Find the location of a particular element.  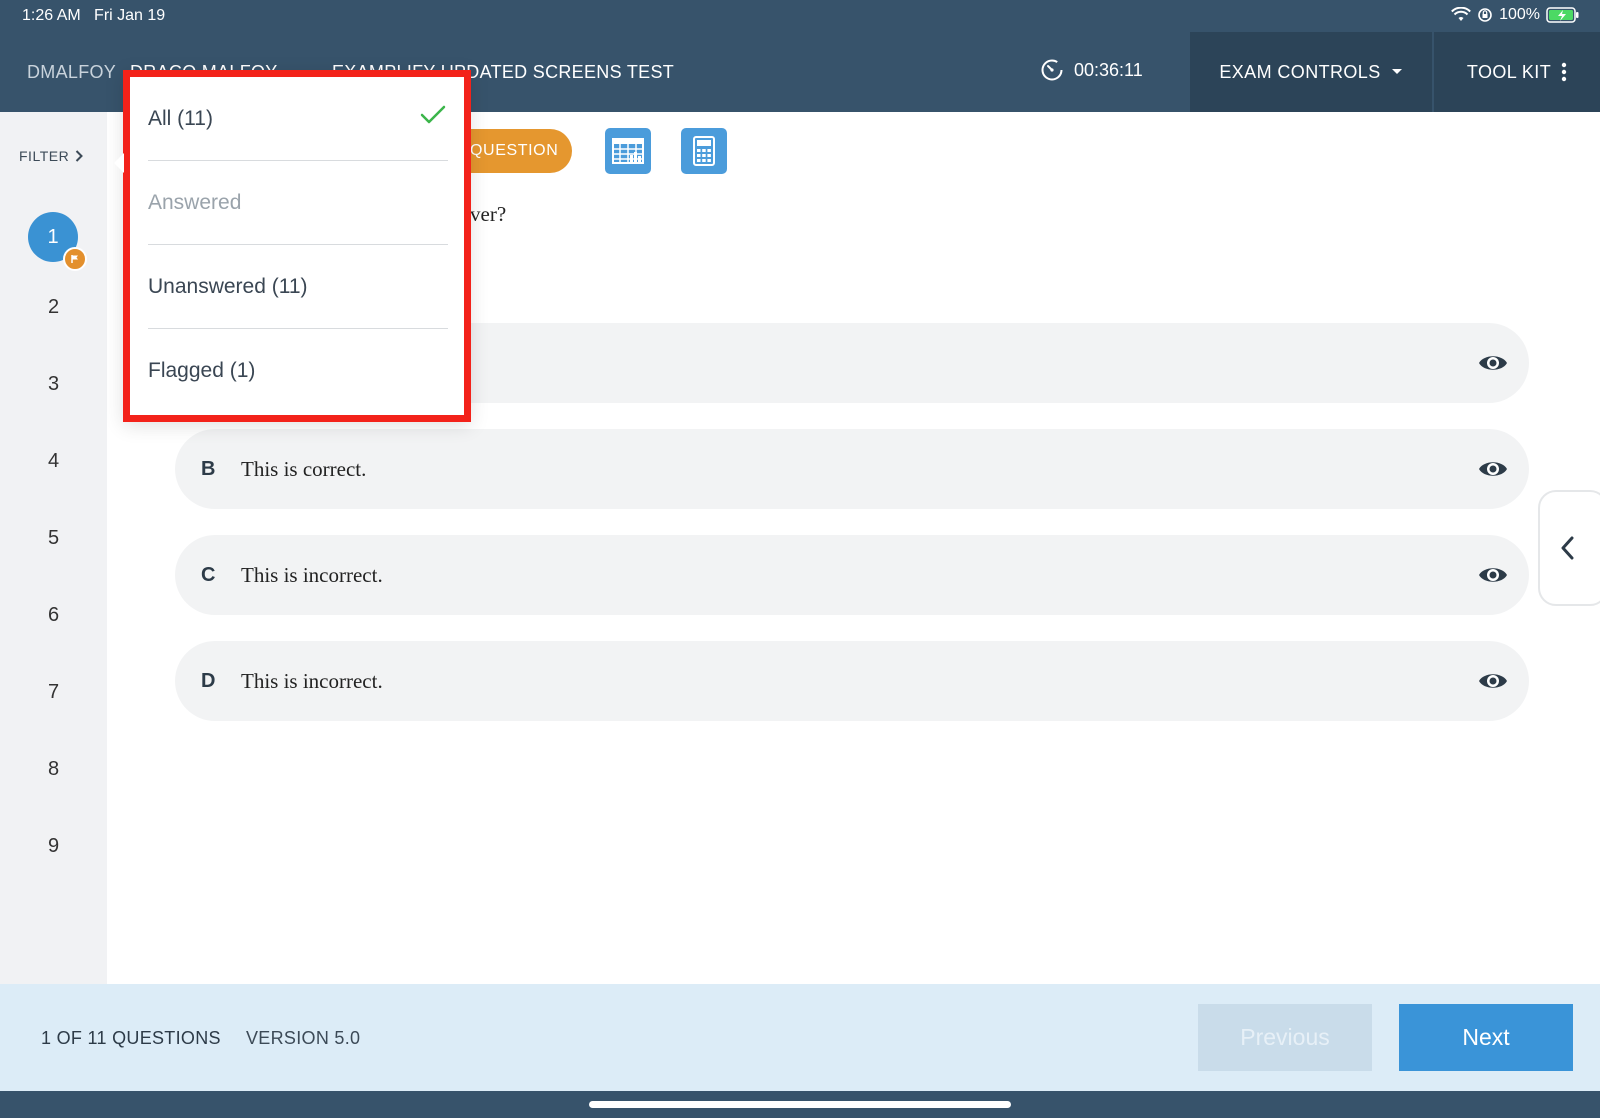

filter-option-label: All (11) is located at coordinates (180, 118).